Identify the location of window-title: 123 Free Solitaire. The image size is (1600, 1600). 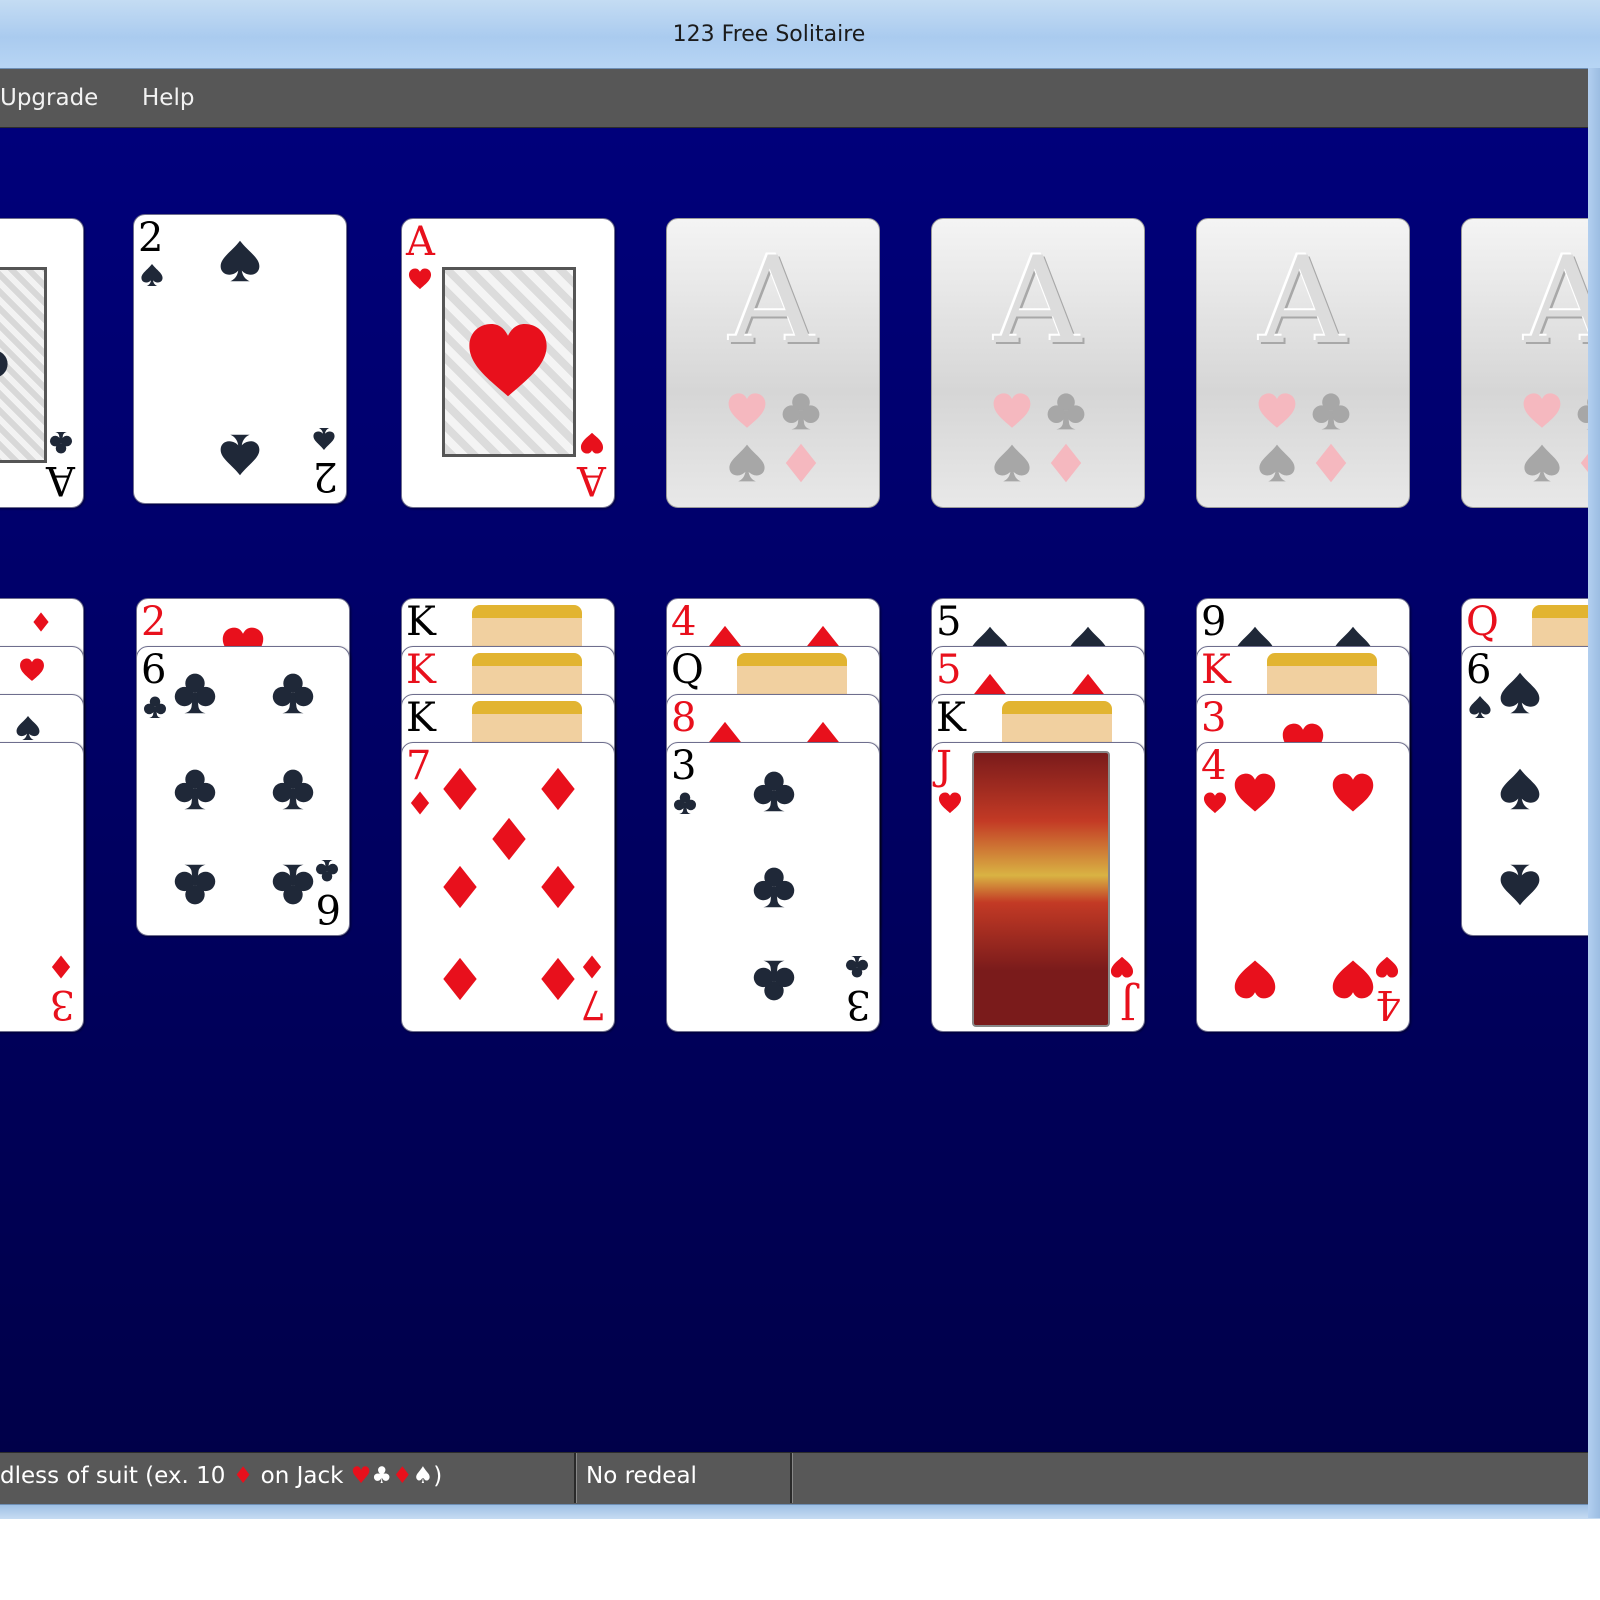
(769, 34).